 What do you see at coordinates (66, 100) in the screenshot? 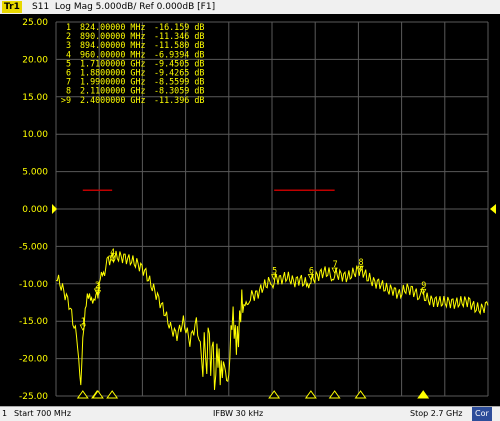
I see `marker-number: >9` at bounding box center [66, 100].